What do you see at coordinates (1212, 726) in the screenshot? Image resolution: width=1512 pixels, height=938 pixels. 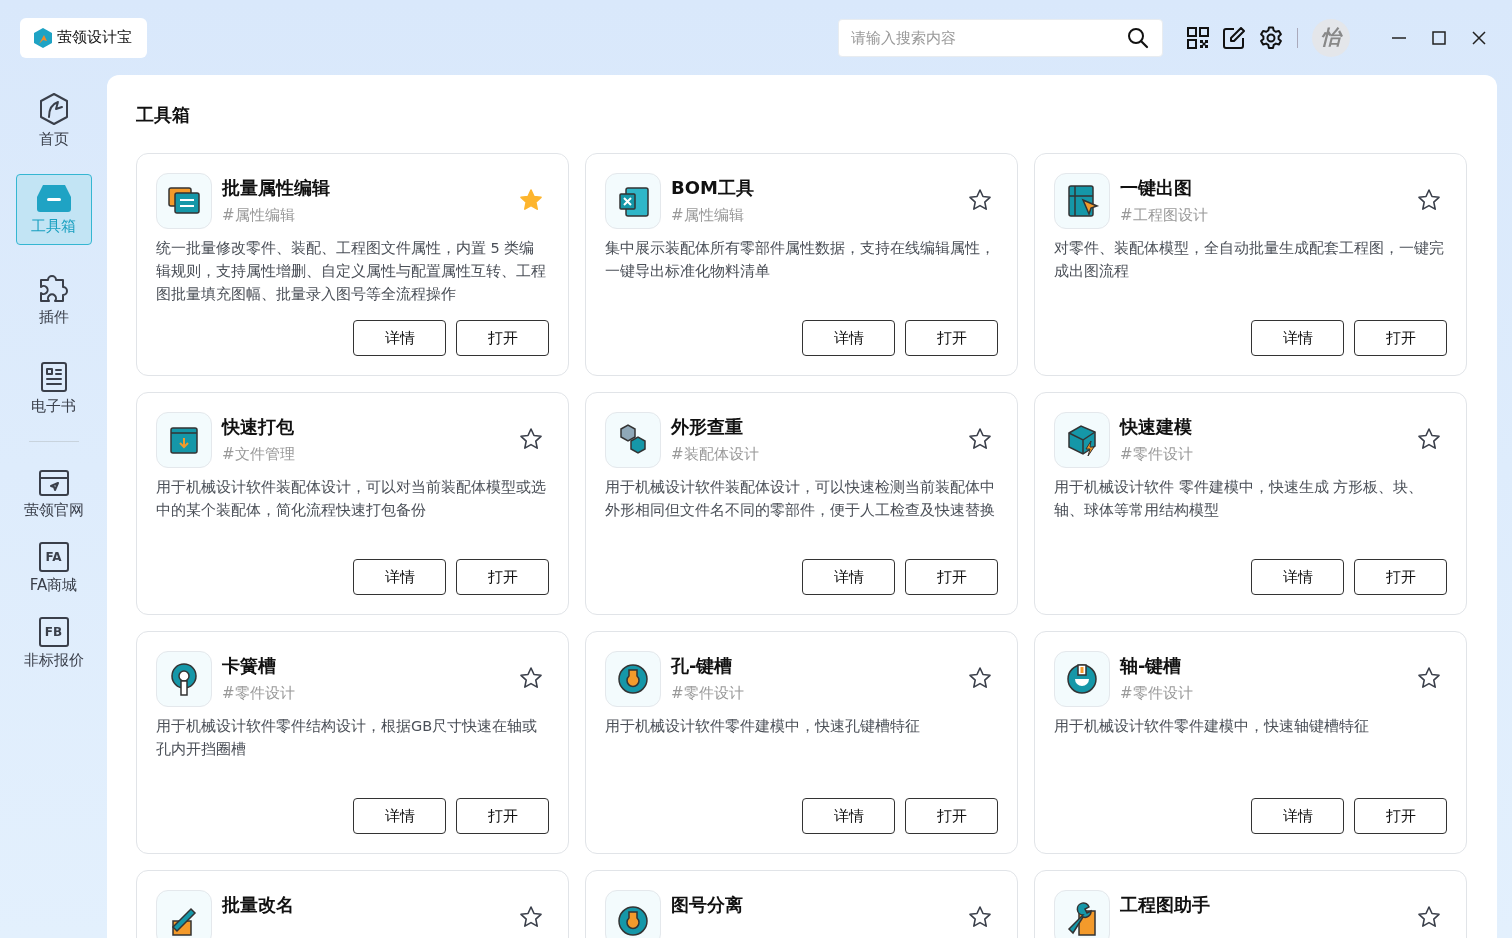 I see `tool-description: 用于机械设计软件零件建模中，快速轴键槽特征` at bounding box center [1212, 726].